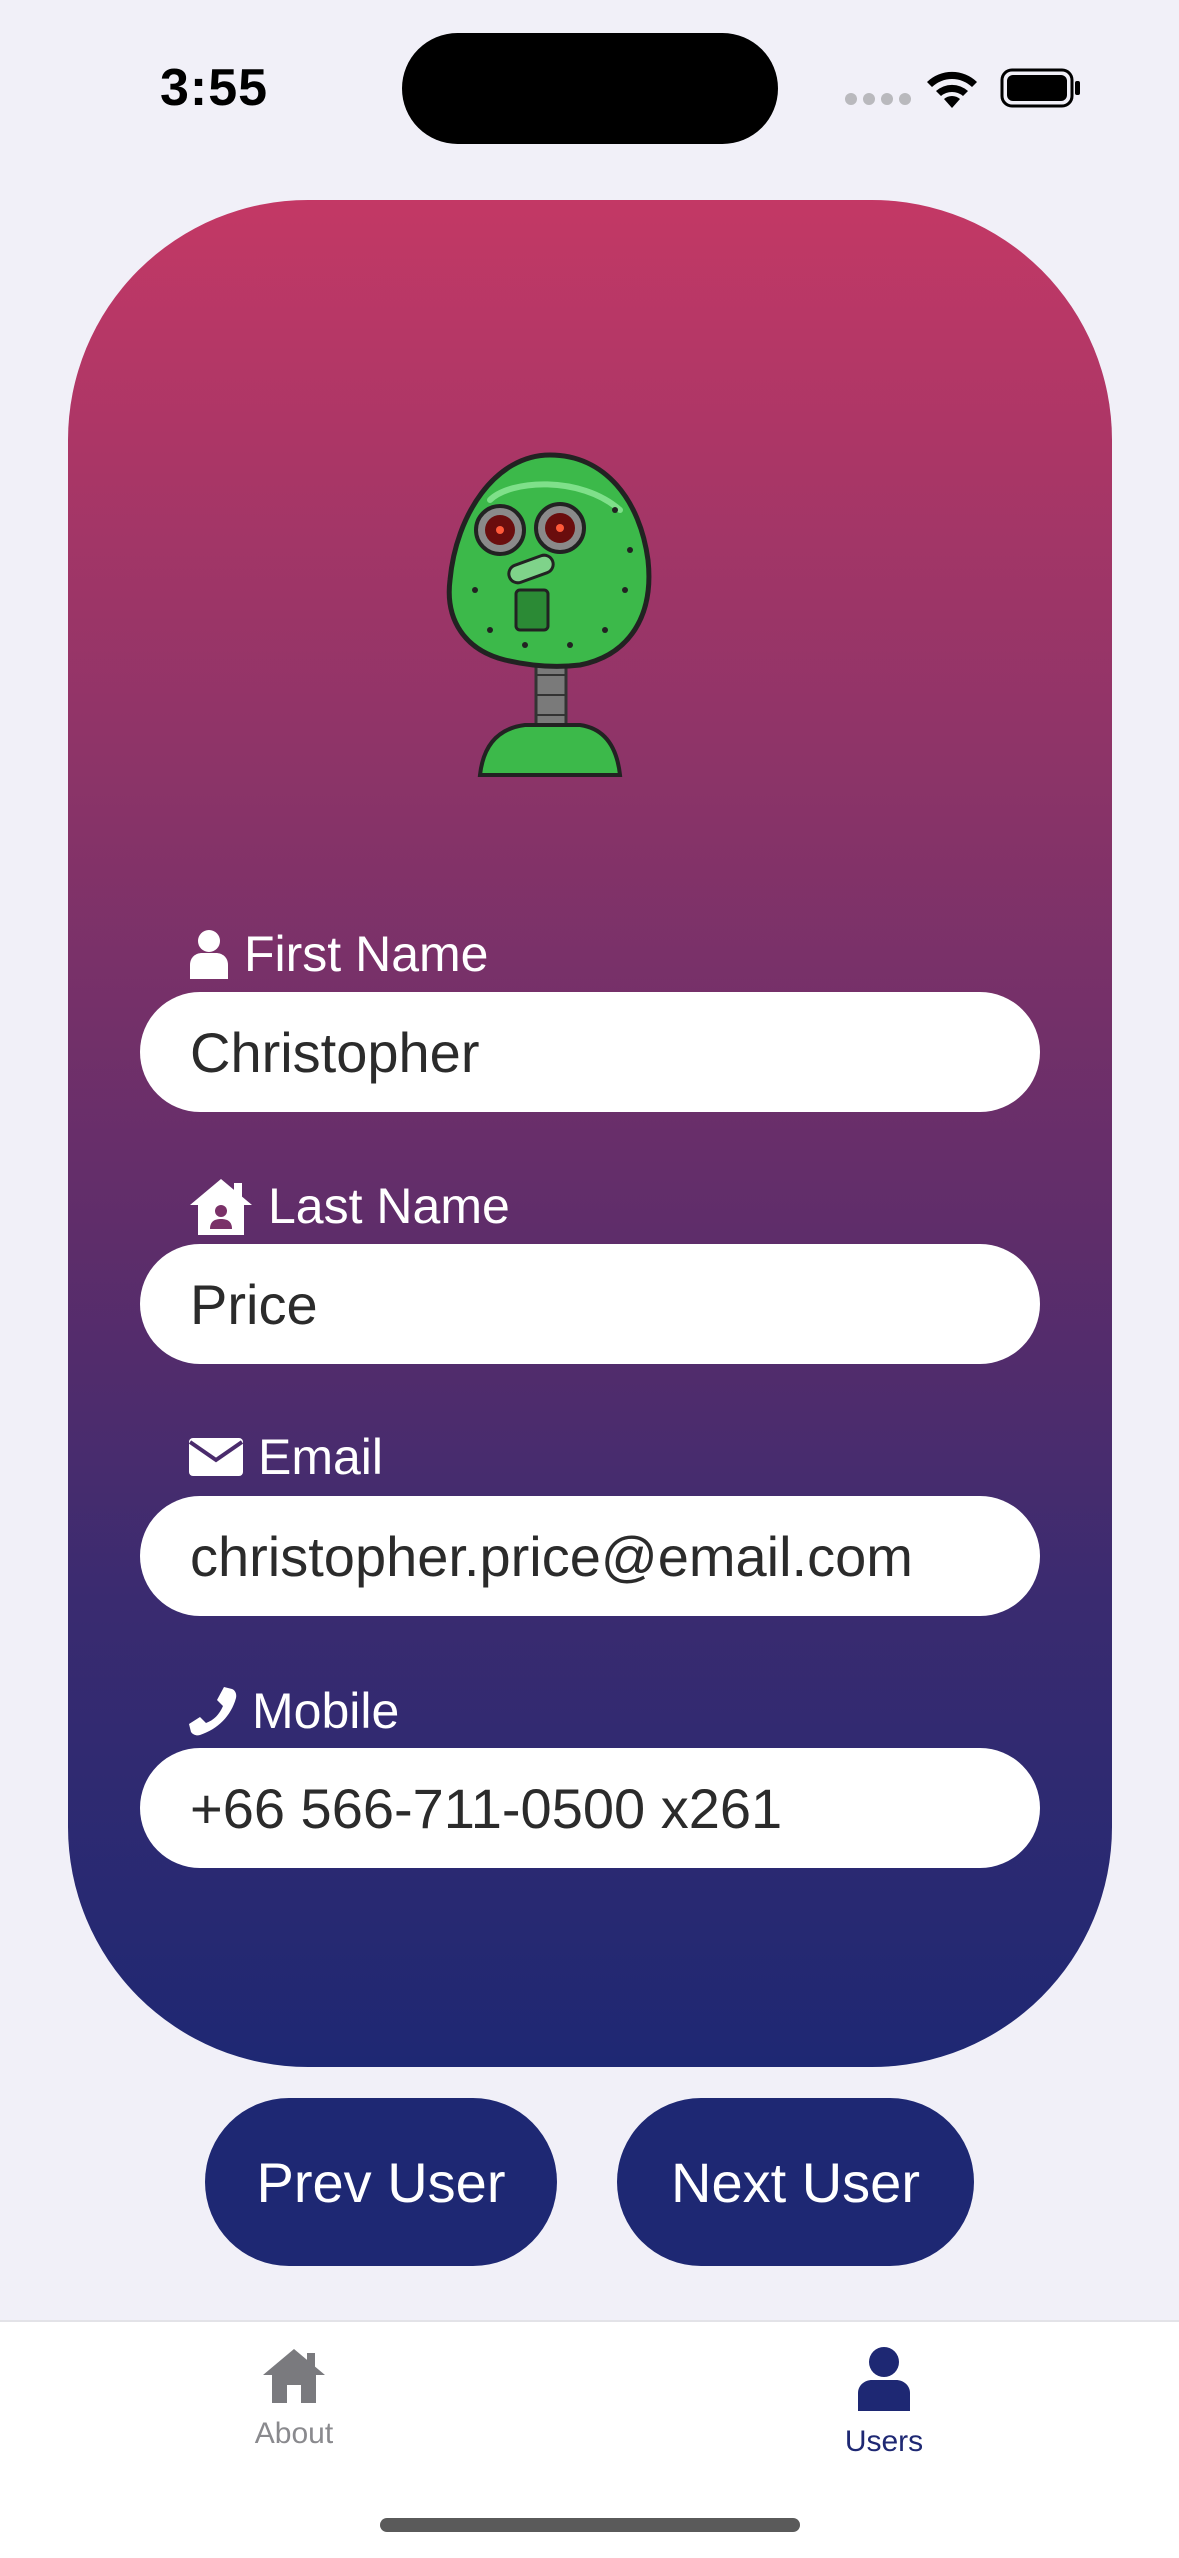 Image resolution: width=1179 pixels, height=2558 pixels. What do you see at coordinates (338, 954) in the screenshot?
I see `first-name-label: First Name` at bounding box center [338, 954].